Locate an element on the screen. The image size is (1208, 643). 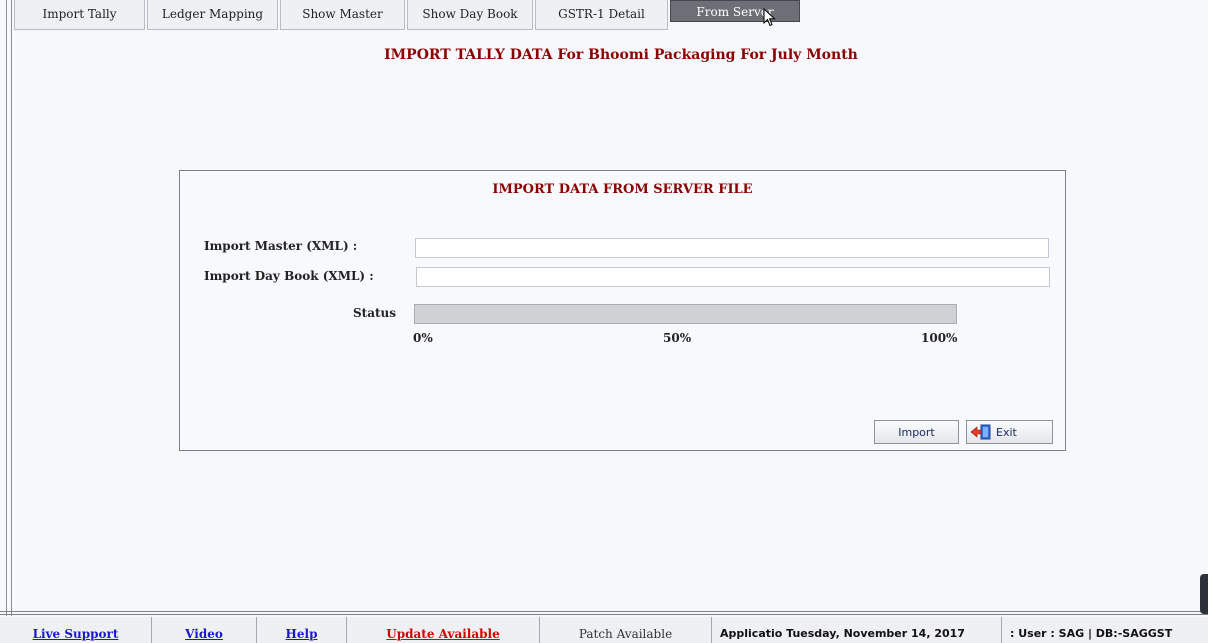
import-daybook-label: Import Day Book (XML) : is located at coordinates (289, 276).